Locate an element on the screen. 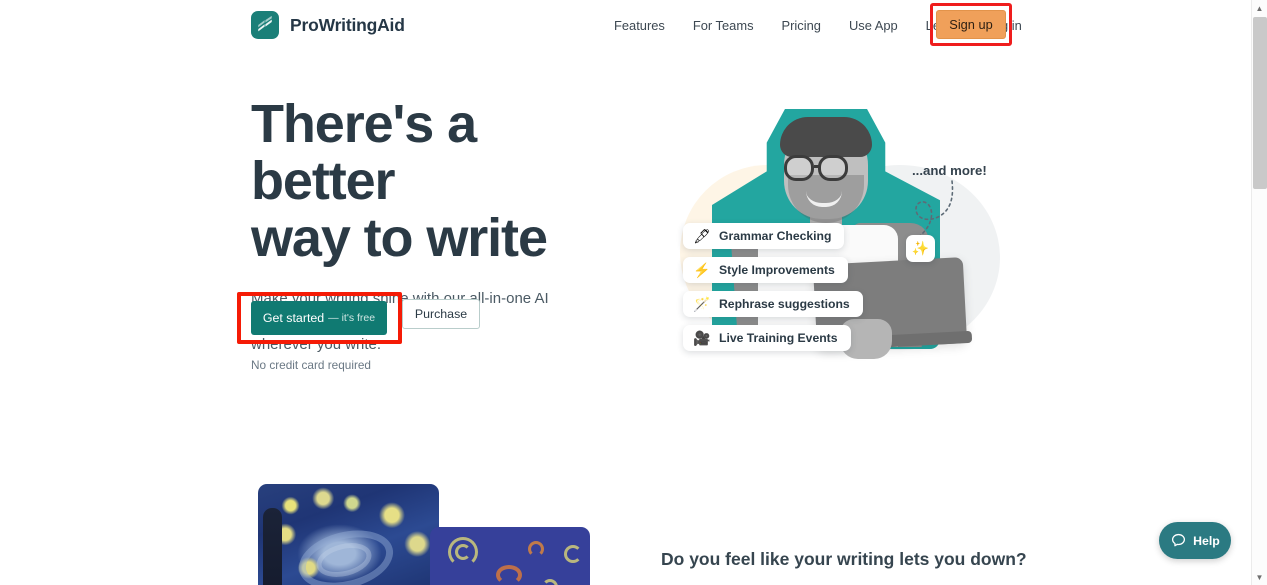 This screenshot has width=1267, height=585. scroll-down-arrow-icon: ▼ is located at coordinates (1259, 577).